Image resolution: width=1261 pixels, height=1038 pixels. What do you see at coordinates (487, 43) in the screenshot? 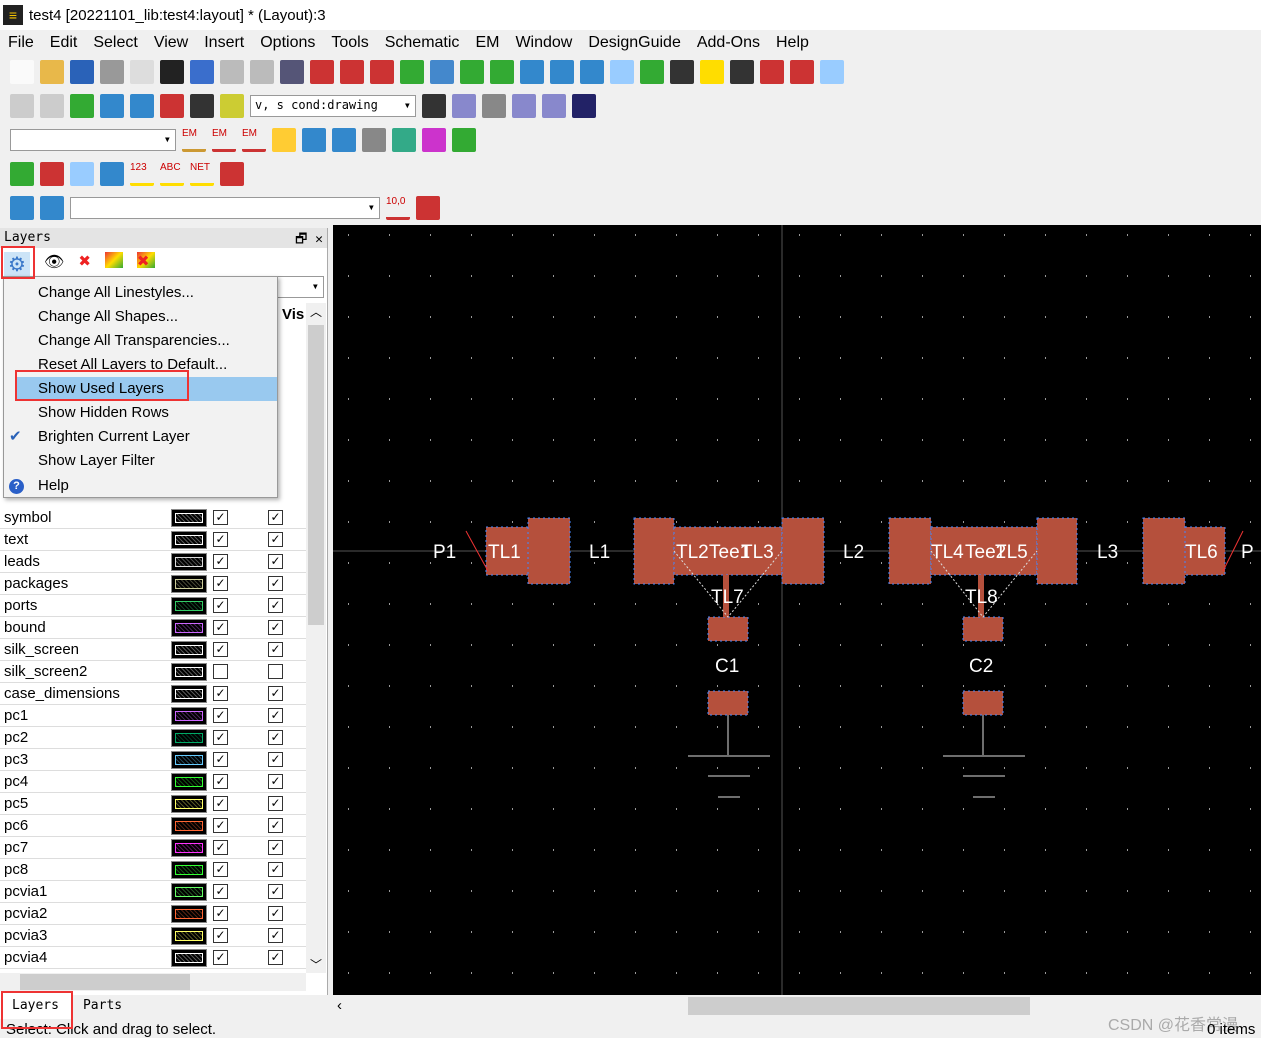
I see `menu-em: EM` at bounding box center [487, 43].